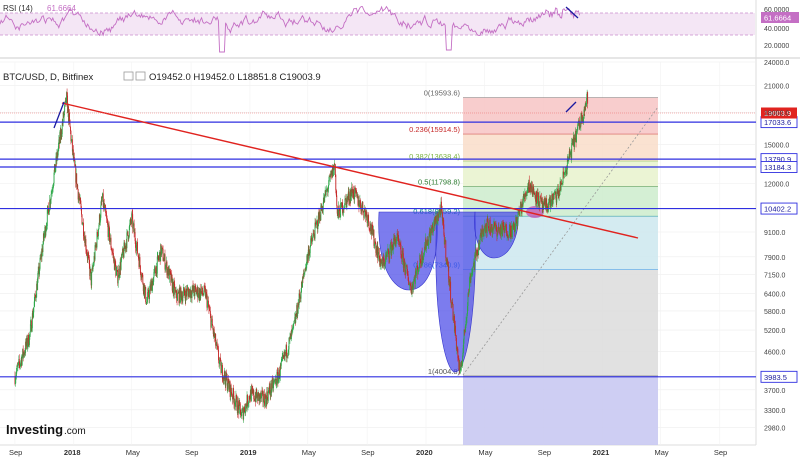 The image size is (800, 457). I want to click on price-tick-label: 3300.0, so click(775, 411).